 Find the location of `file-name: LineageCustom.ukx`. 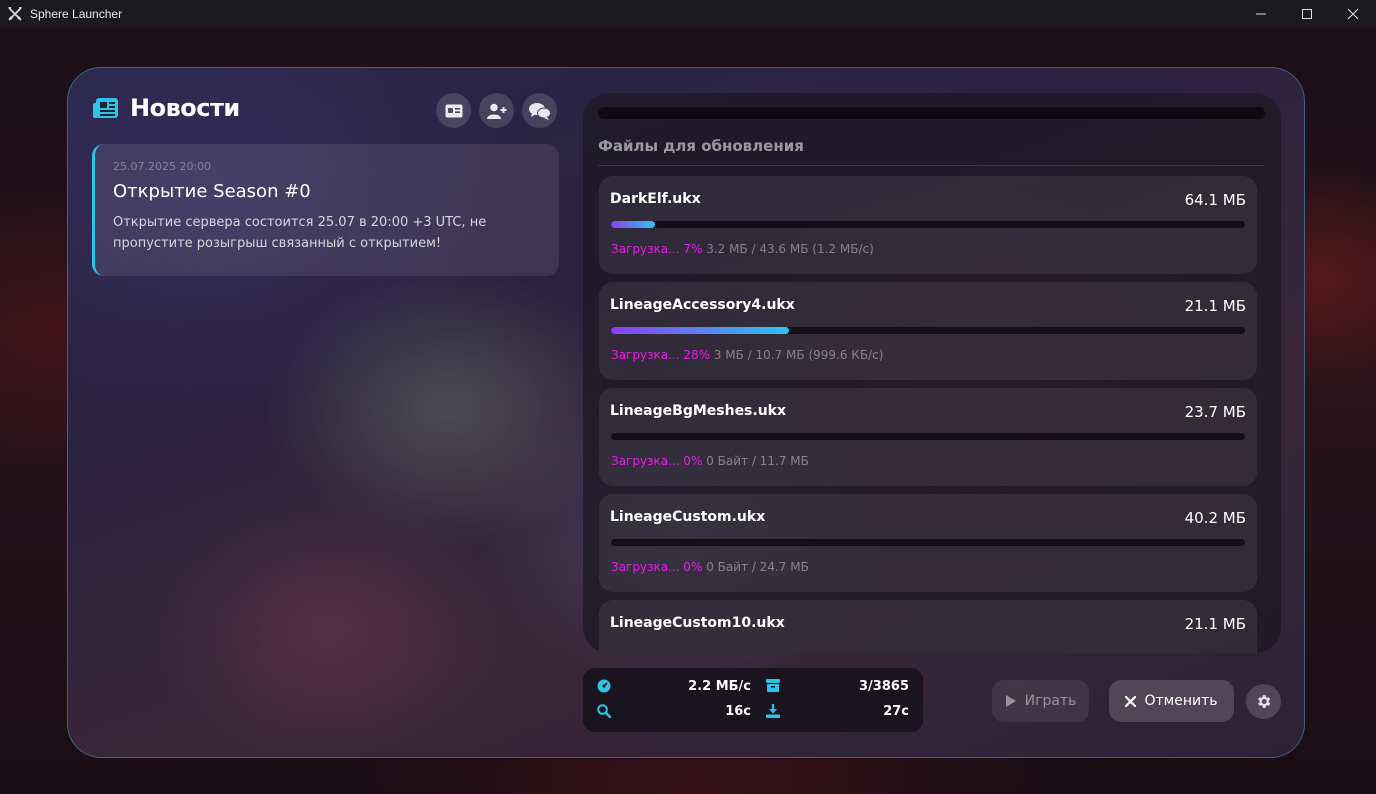

file-name: LineageCustom.ukx is located at coordinates (688, 517).